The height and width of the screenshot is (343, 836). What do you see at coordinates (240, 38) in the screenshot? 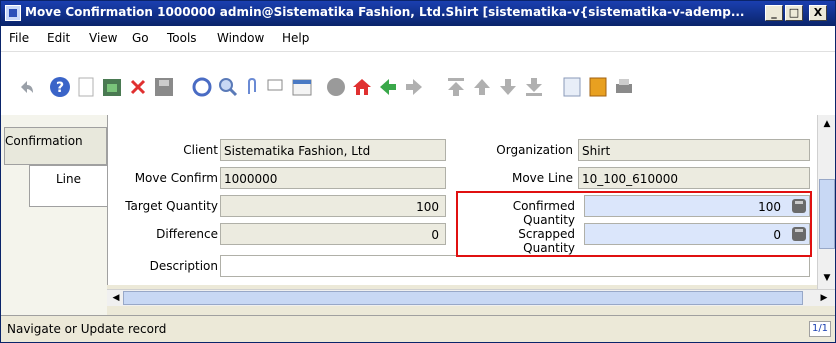
I see `menu-window: Window` at bounding box center [240, 38].